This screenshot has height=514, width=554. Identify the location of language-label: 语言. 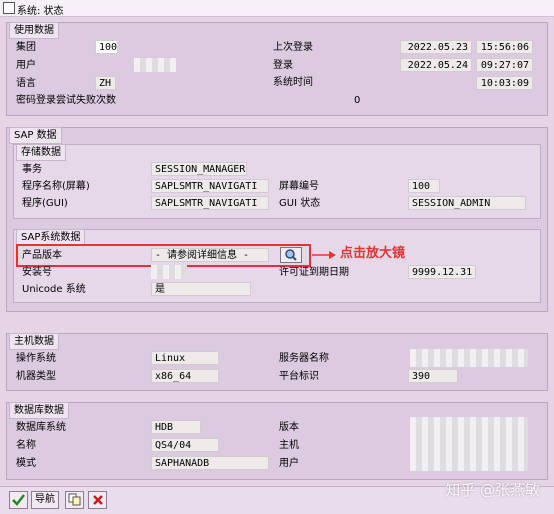
(26, 83).